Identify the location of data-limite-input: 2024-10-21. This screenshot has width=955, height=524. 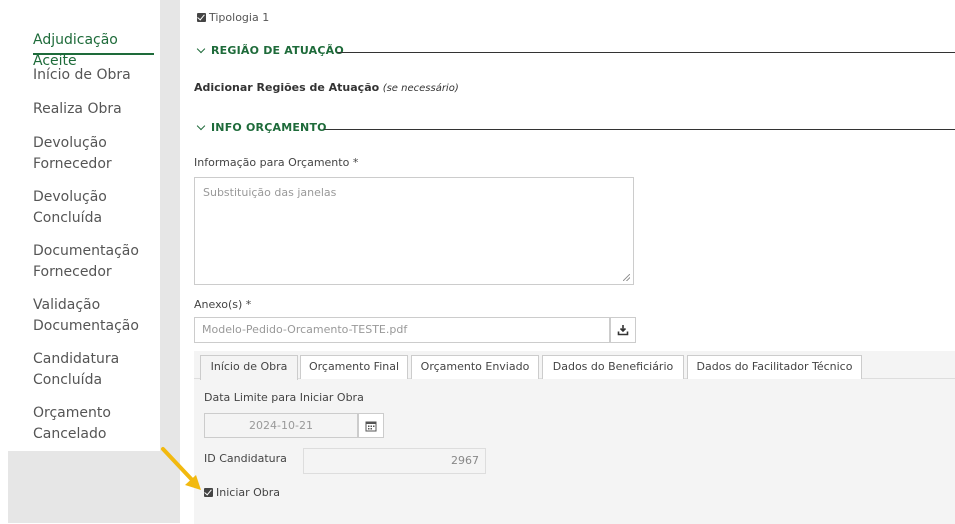
(281, 425).